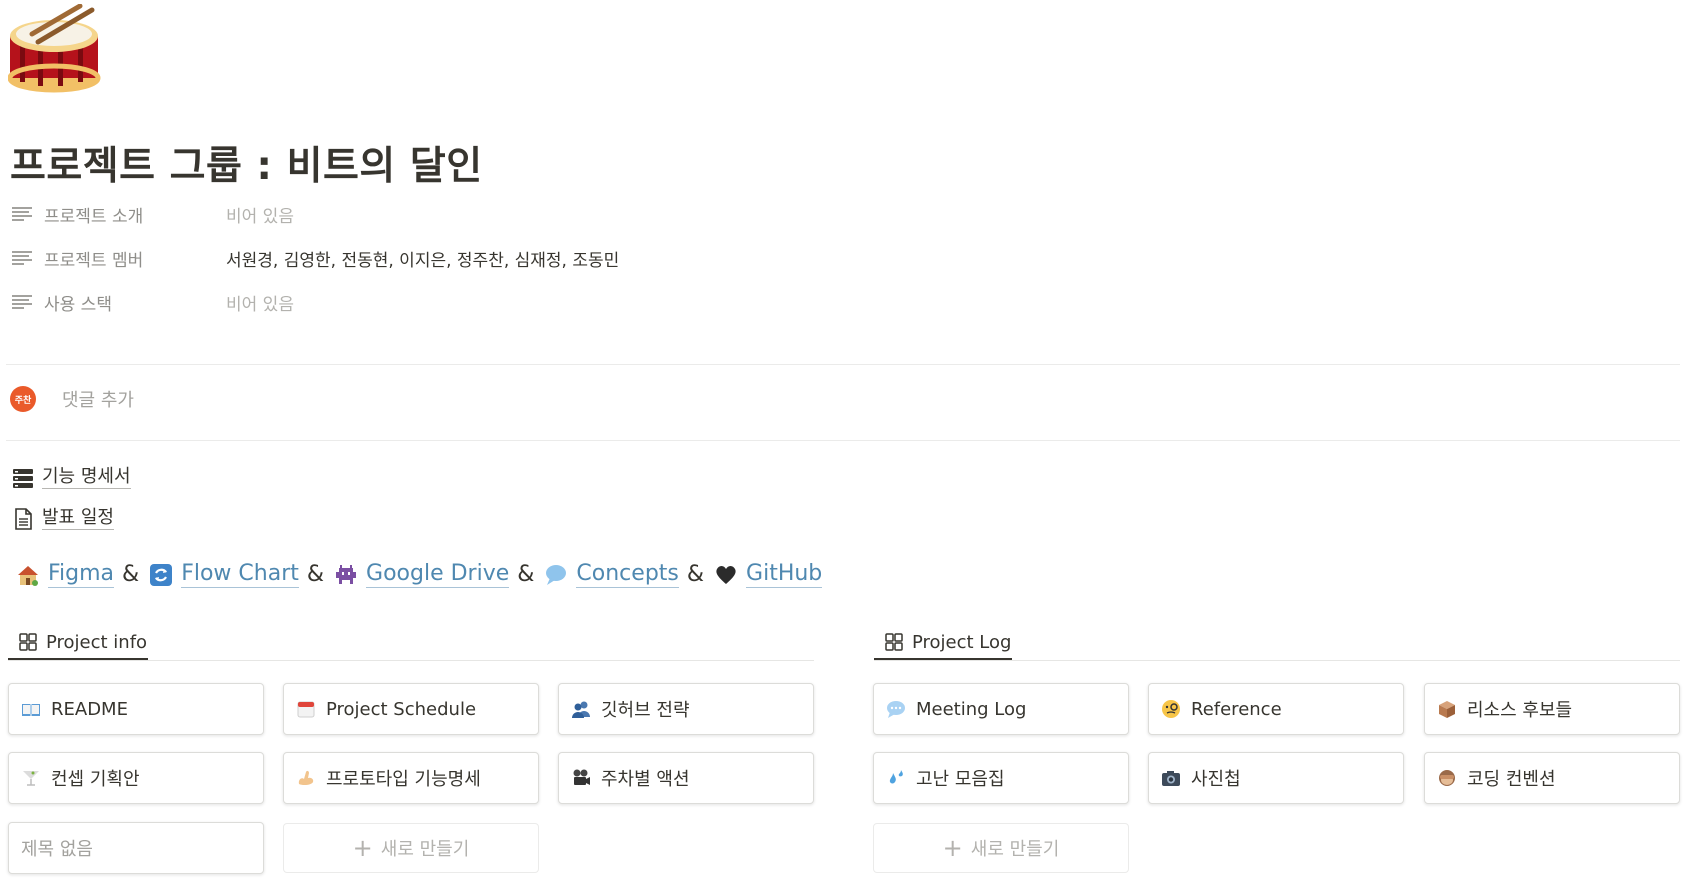 Image resolution: width=1685 pixels, height=885 pixels. Describe the element at coordinates (98, 399) in the screenshot. I see `comment-input: 댓글 추가` at that location.